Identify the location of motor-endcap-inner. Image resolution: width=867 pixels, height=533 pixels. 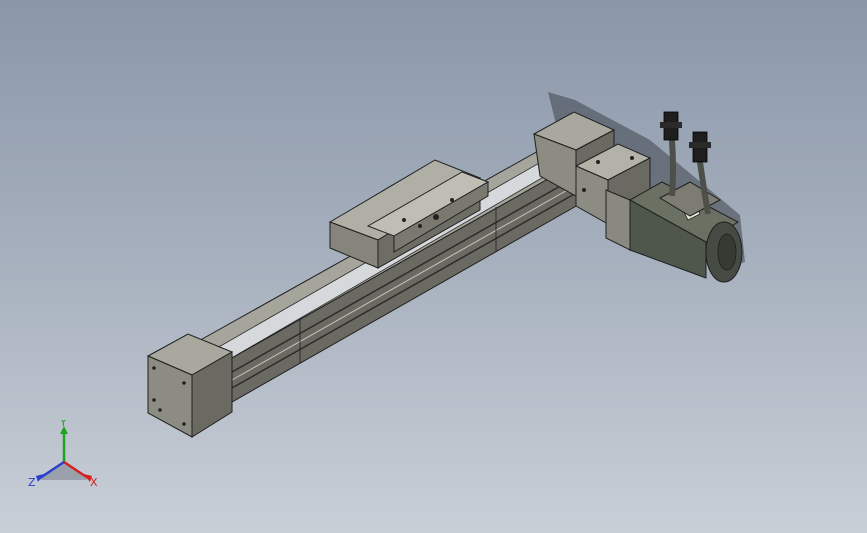
(727, 252).